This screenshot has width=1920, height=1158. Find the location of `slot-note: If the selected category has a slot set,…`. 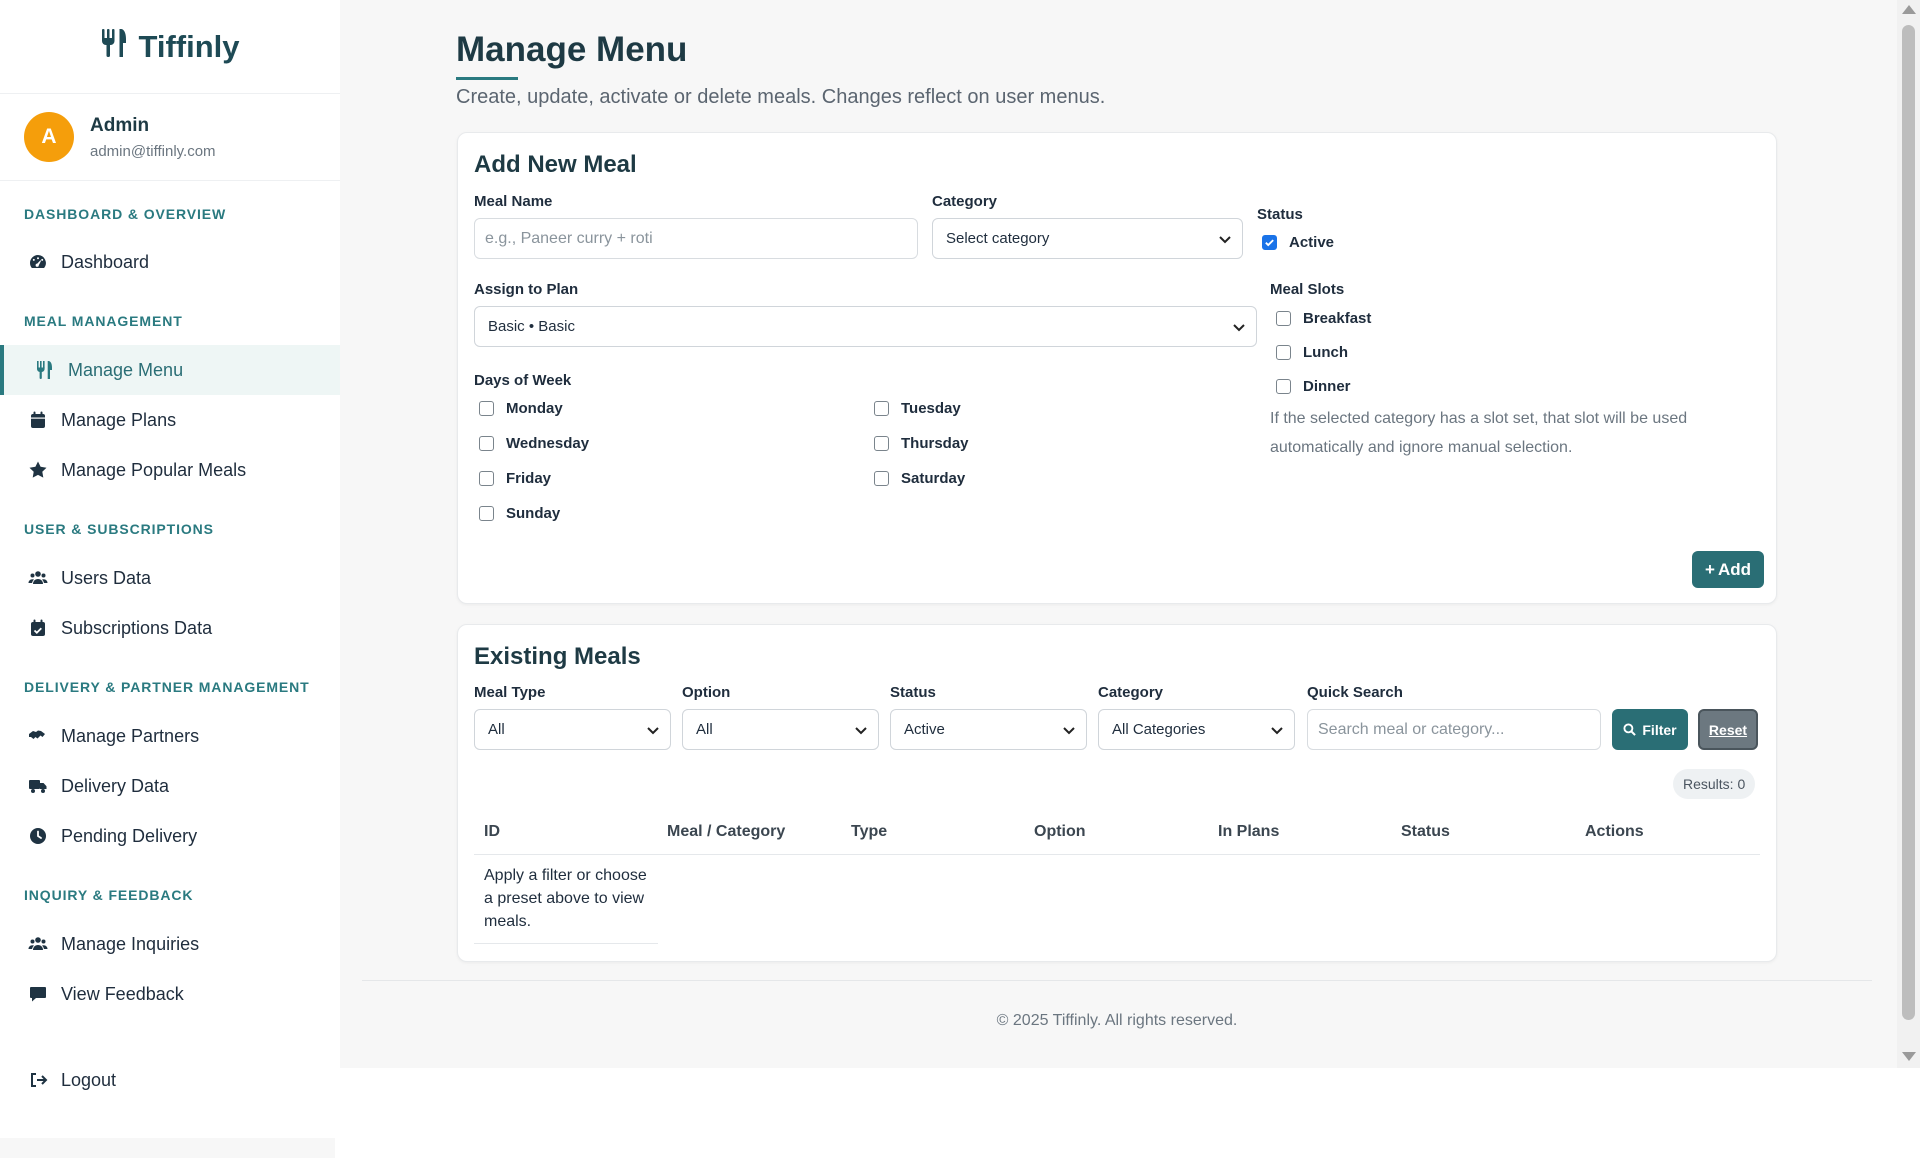

slot-note: If the selected category has a slot set,… is located at coordinates (1479, 433).